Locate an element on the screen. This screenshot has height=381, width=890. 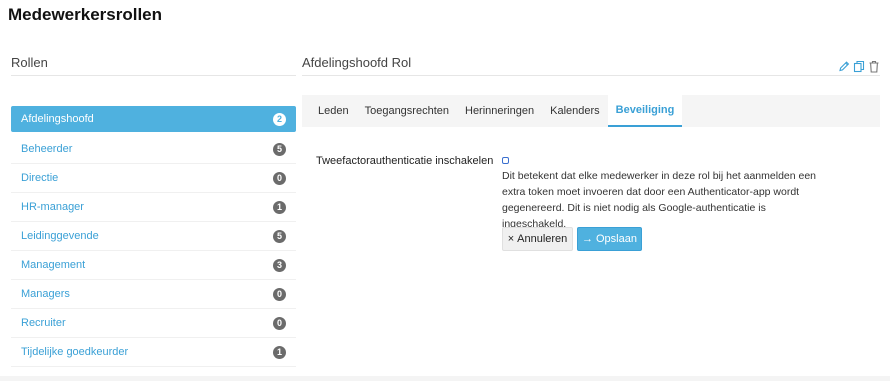
role-item-tijdelijke-goedkeurder: Tijdelijke goedkeurder 1 is located at coordinates (153, 352).